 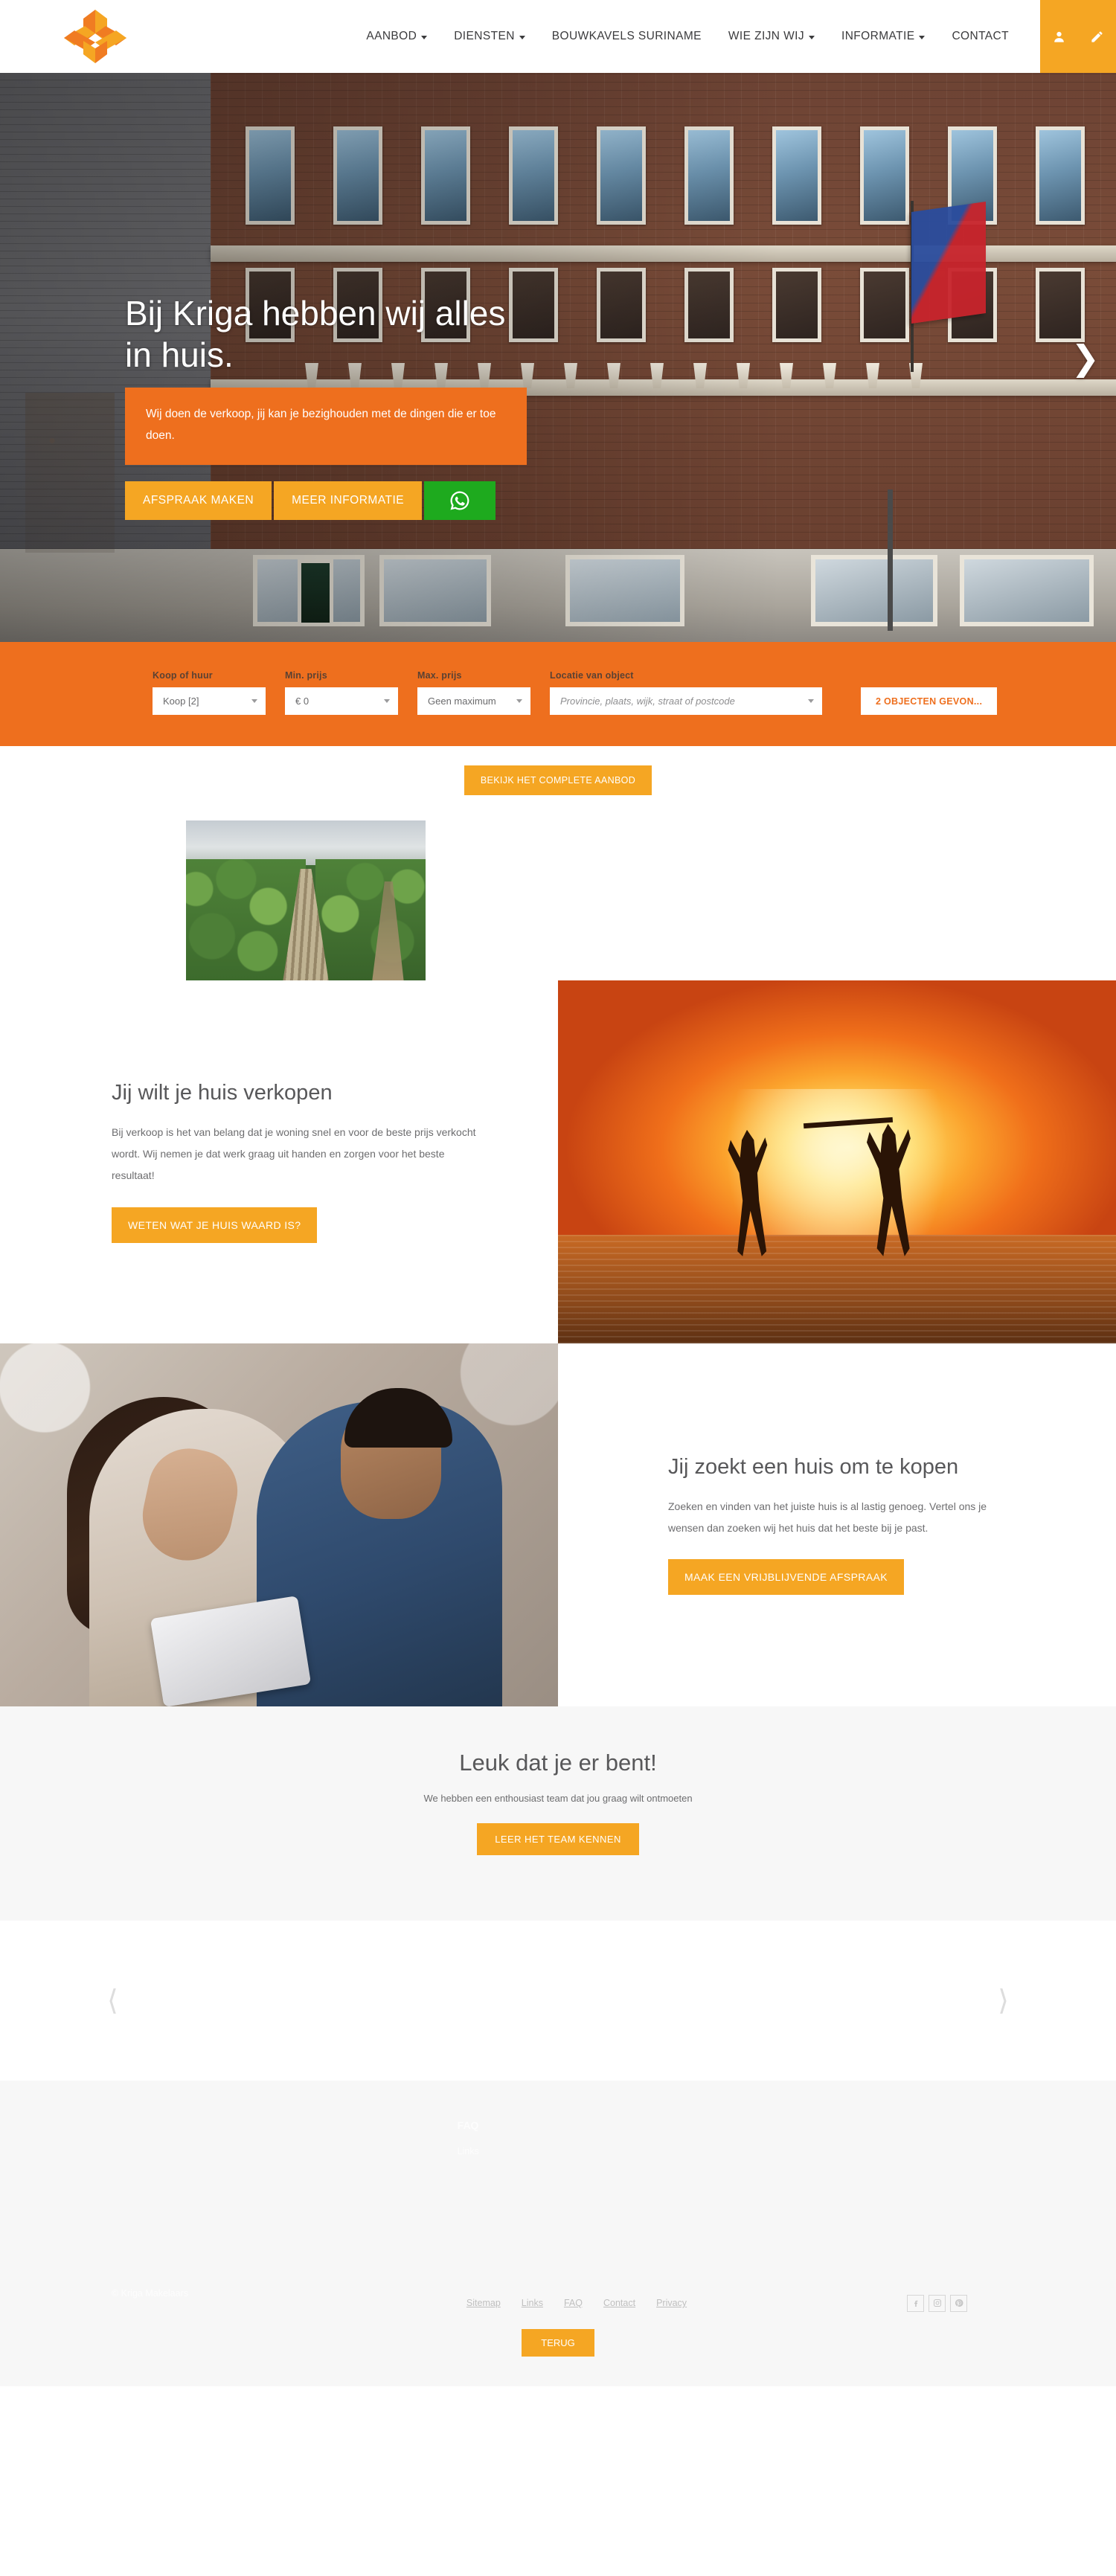 I want to click on nav-label: AANBOD, so click(x=391, y=36).